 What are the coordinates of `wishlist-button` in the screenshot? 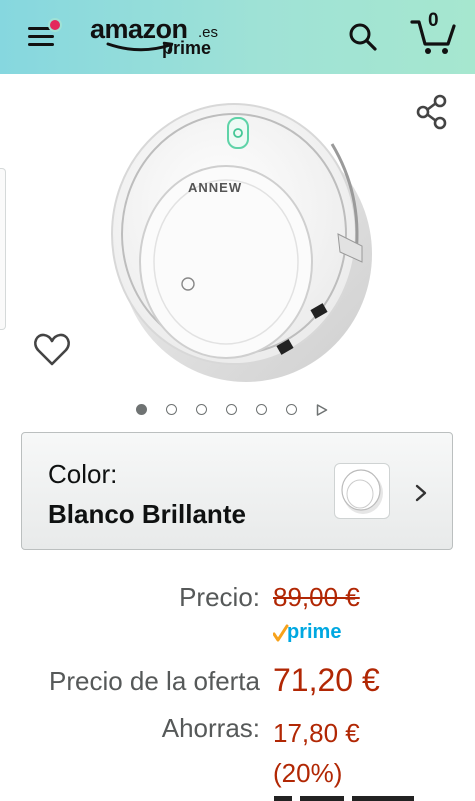 It's located at (52, 350).